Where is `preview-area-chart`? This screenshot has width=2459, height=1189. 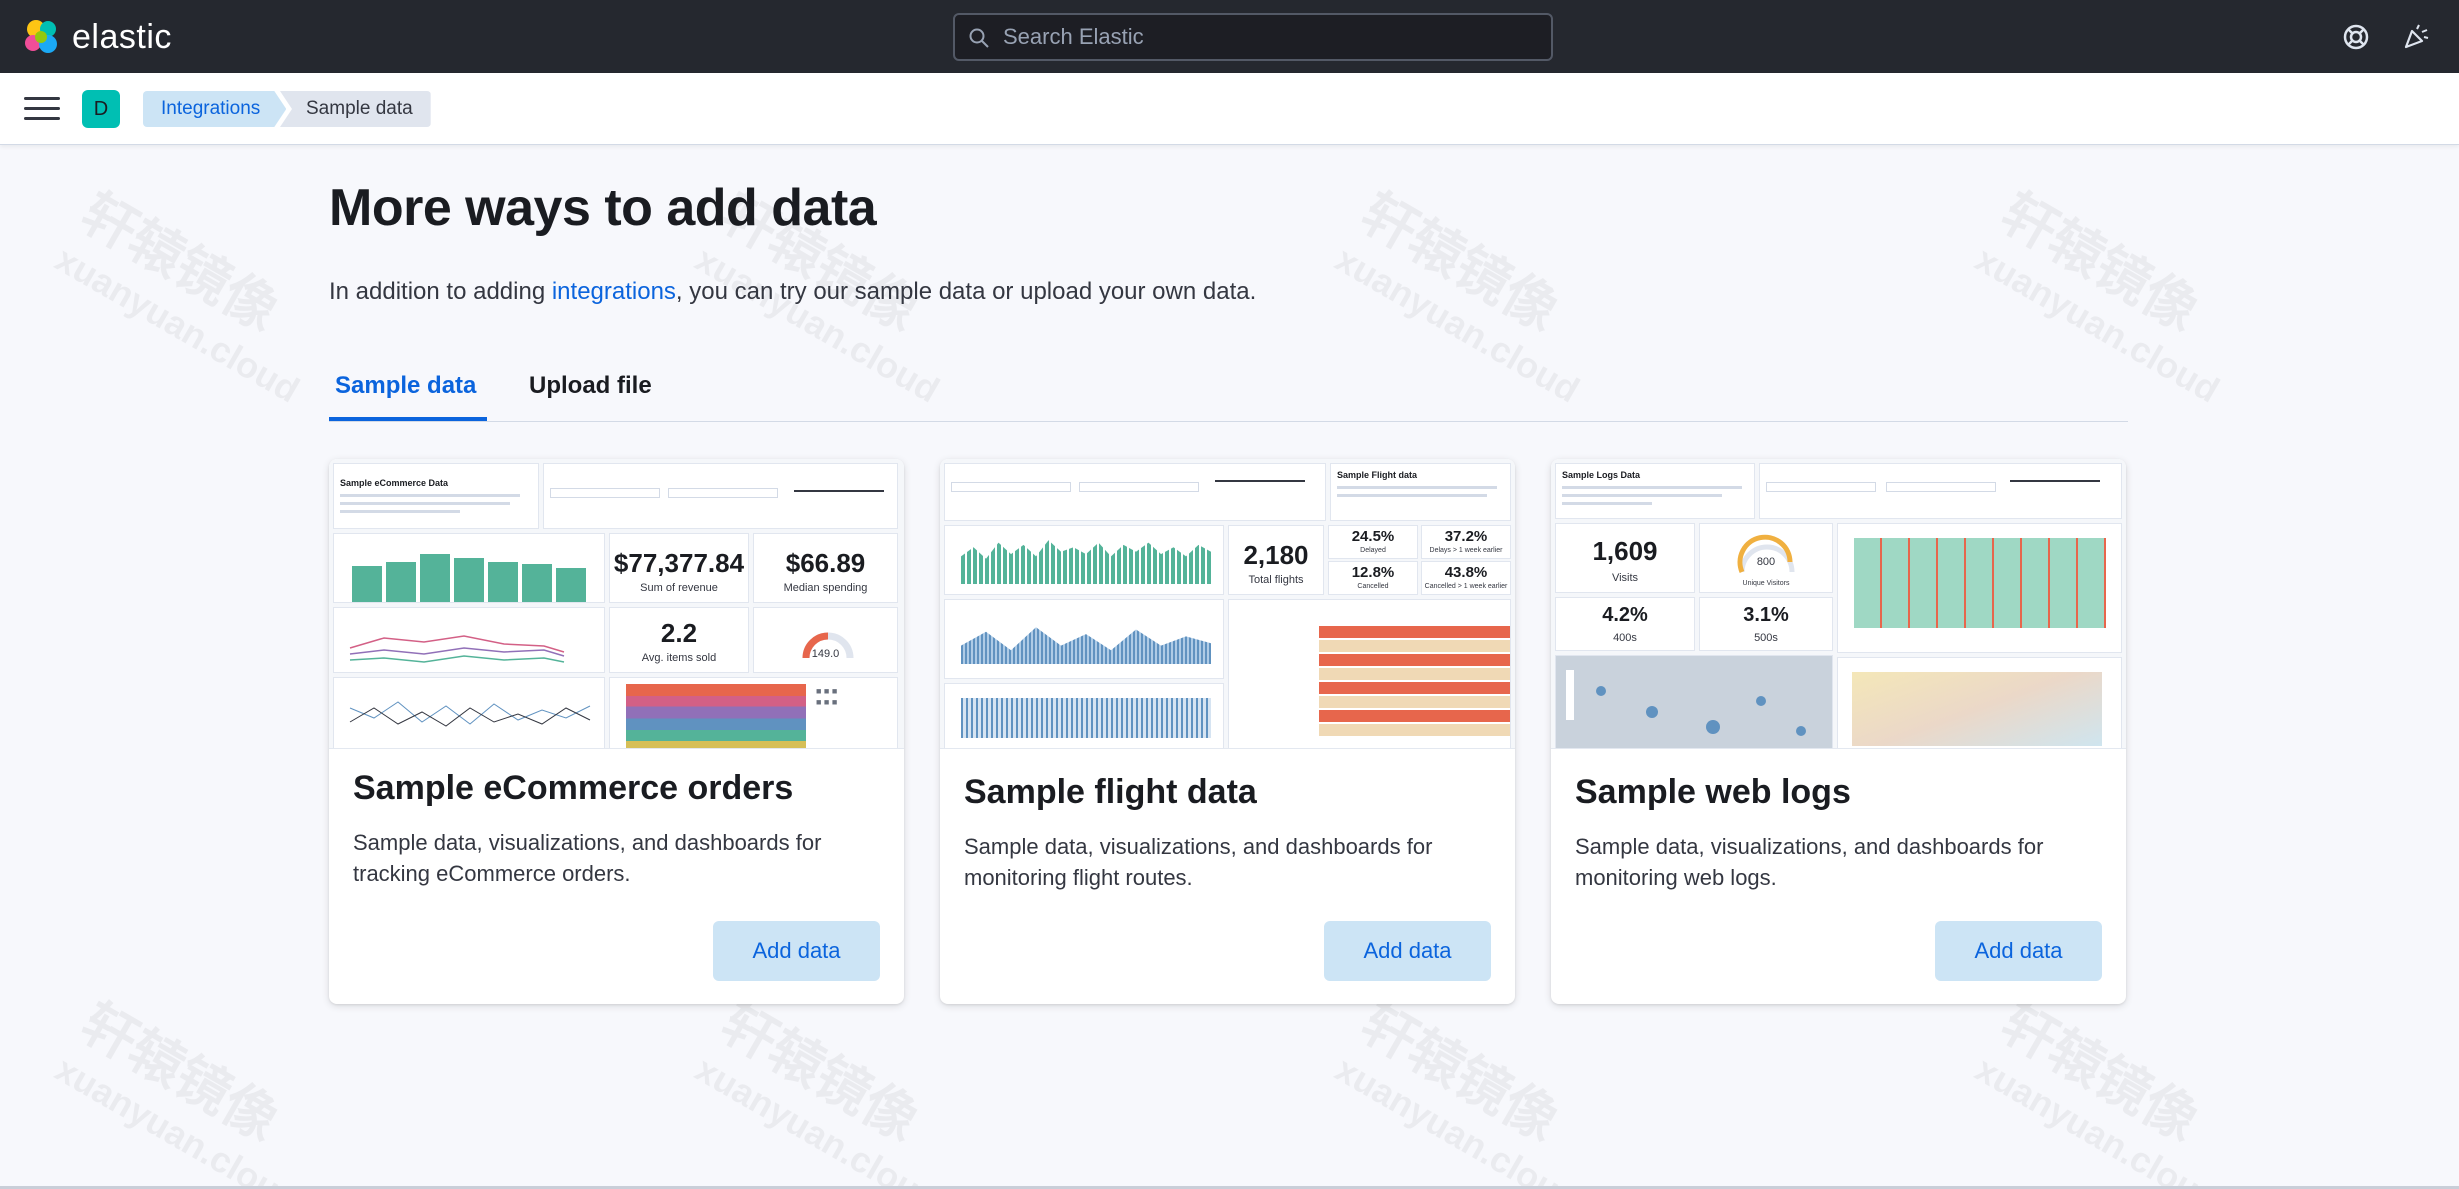
preview-area-chart is located at coordinates (1084, 639).